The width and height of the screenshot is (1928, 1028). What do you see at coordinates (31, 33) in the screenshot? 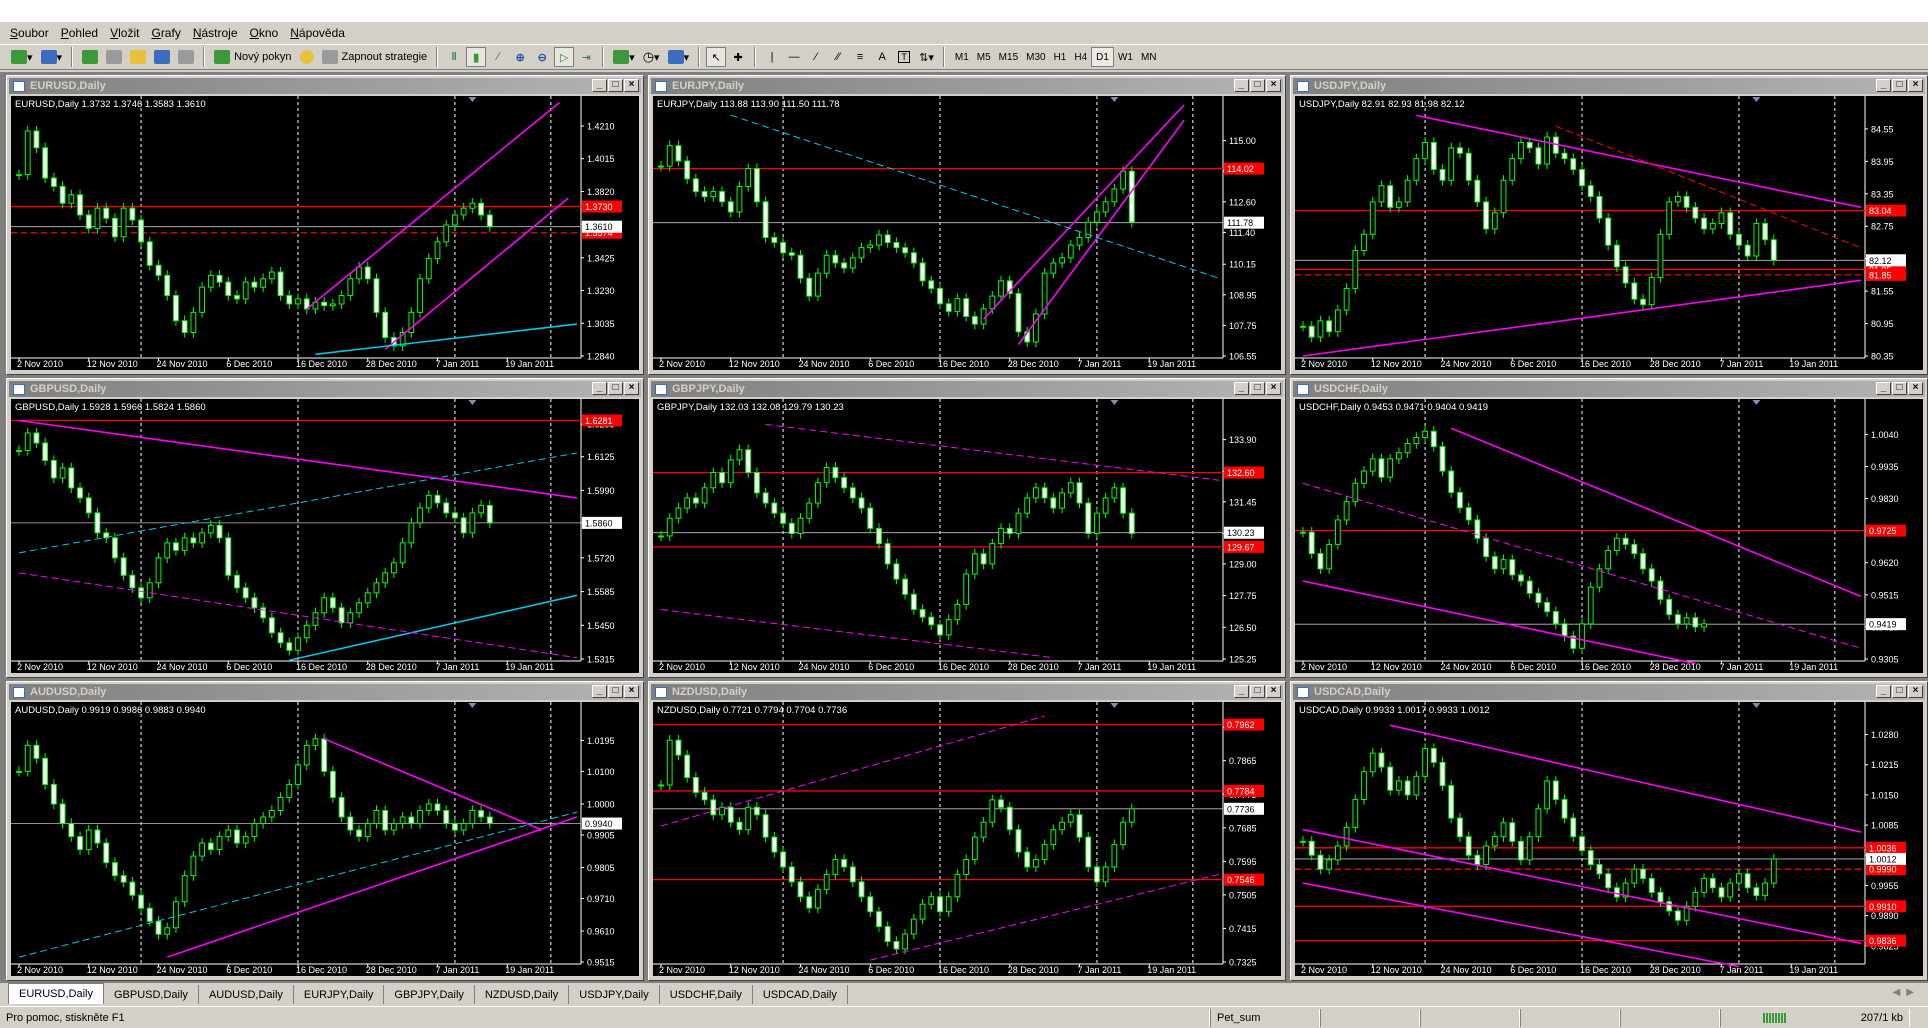
I see `menu-file: Soubor` at bounding box center [31, 33].